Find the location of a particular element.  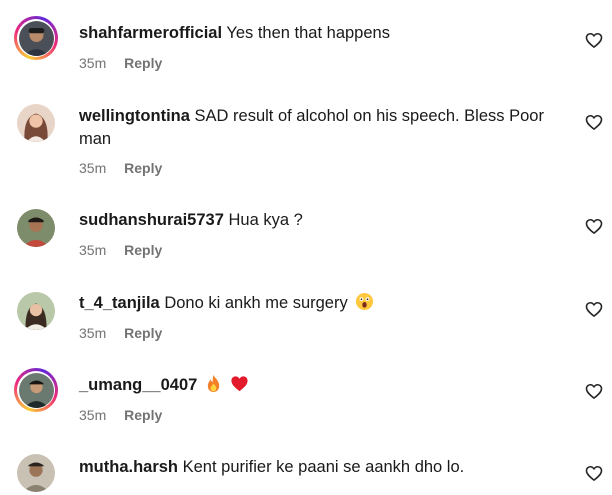

comment-username: _umang__0407 is located at coordinates (138, 385).